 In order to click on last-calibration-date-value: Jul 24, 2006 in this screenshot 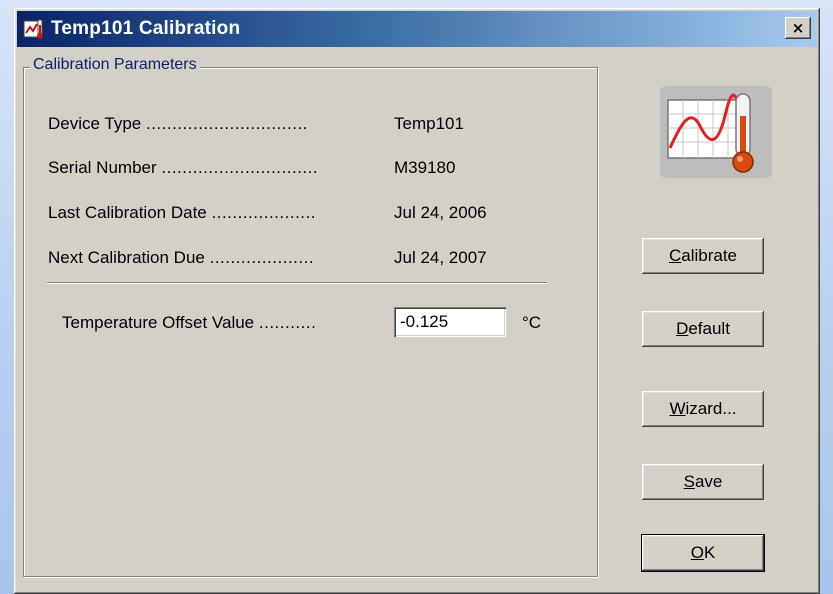, I will do `click(440, 212)`.